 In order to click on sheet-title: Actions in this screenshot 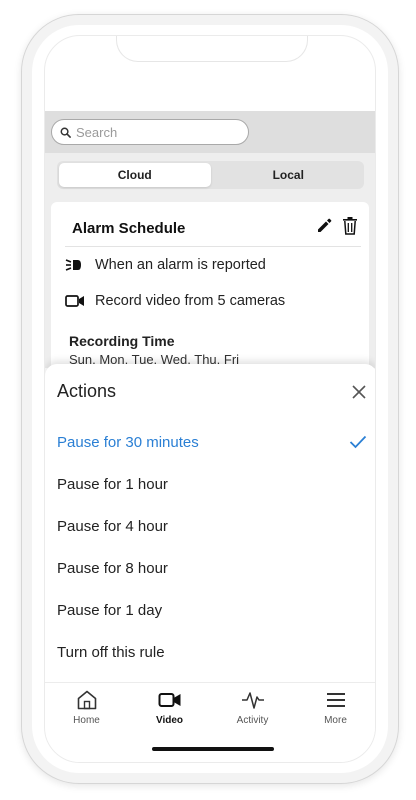, I will do `click(87, 391)`.